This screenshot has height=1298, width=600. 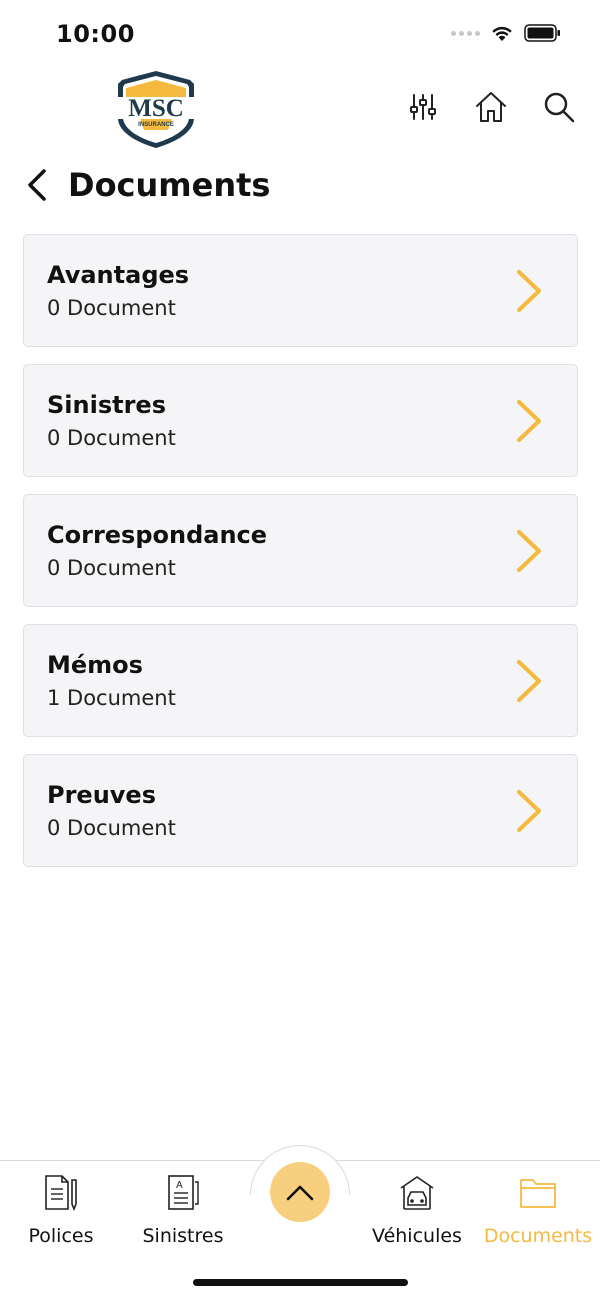 I want to click on page-title: Documents, so click(x=169, y=185).